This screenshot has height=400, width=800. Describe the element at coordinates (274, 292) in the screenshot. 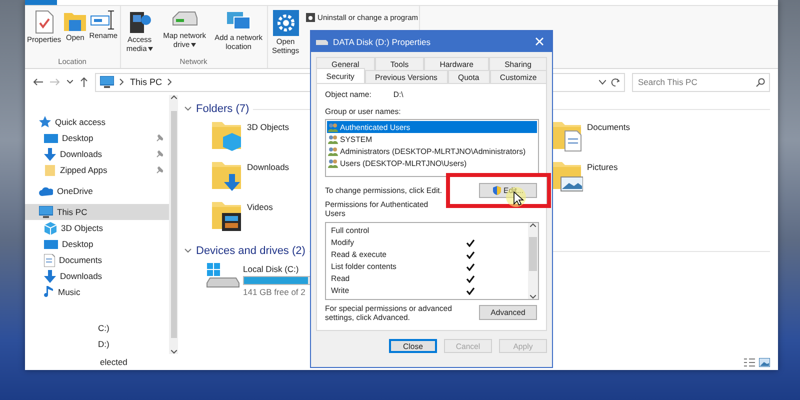

I see `drive-free-space: 141 GB free of 2` at that location.